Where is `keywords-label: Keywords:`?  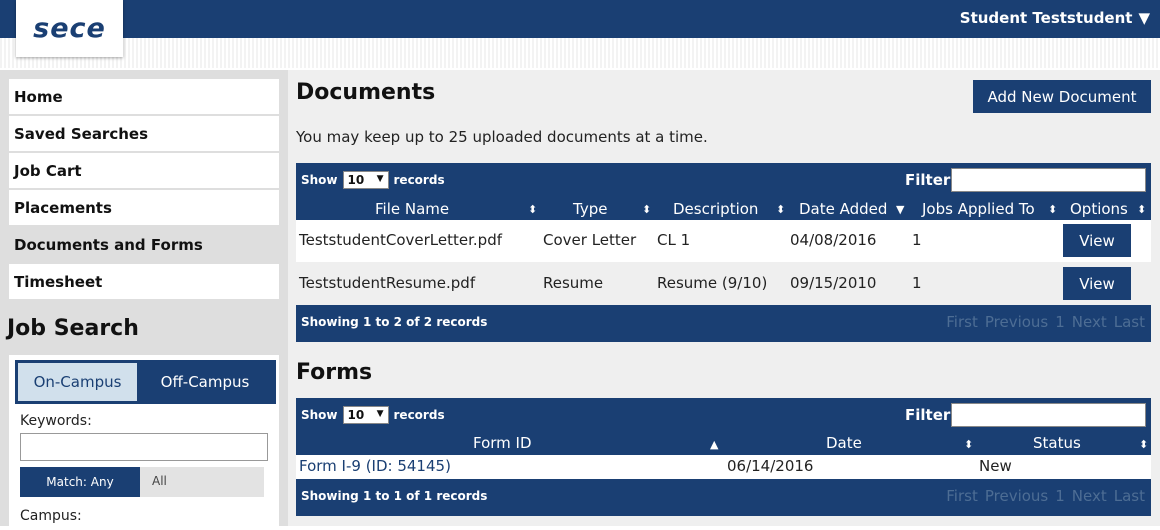 keywords-label: Keywords: is located at coordinates (56, 421).